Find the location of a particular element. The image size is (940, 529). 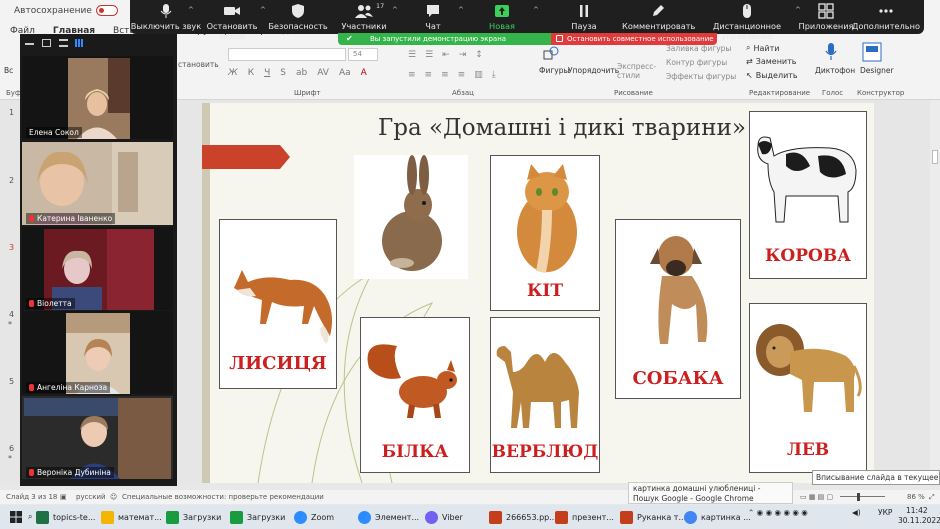

font-color-button: A is located at coordinates (364, 73).